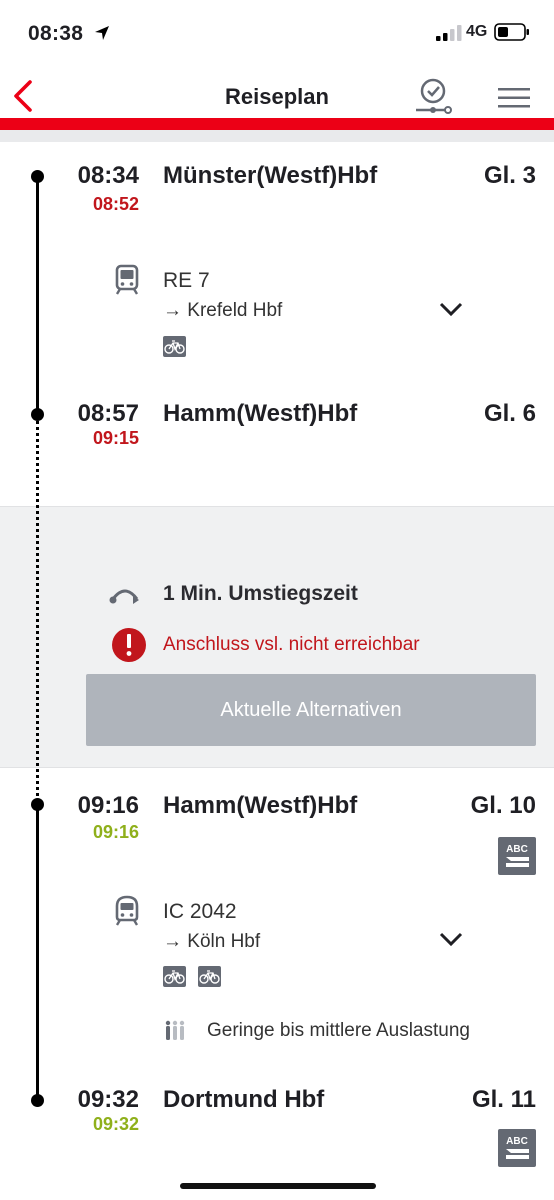 Image resolution: width=554 pixels, height=1200 pixels. What do you see at coordinates (115, 832) in the screenshot?
I see `realtime-departure: 09:16` at bounding box center [115, 832].